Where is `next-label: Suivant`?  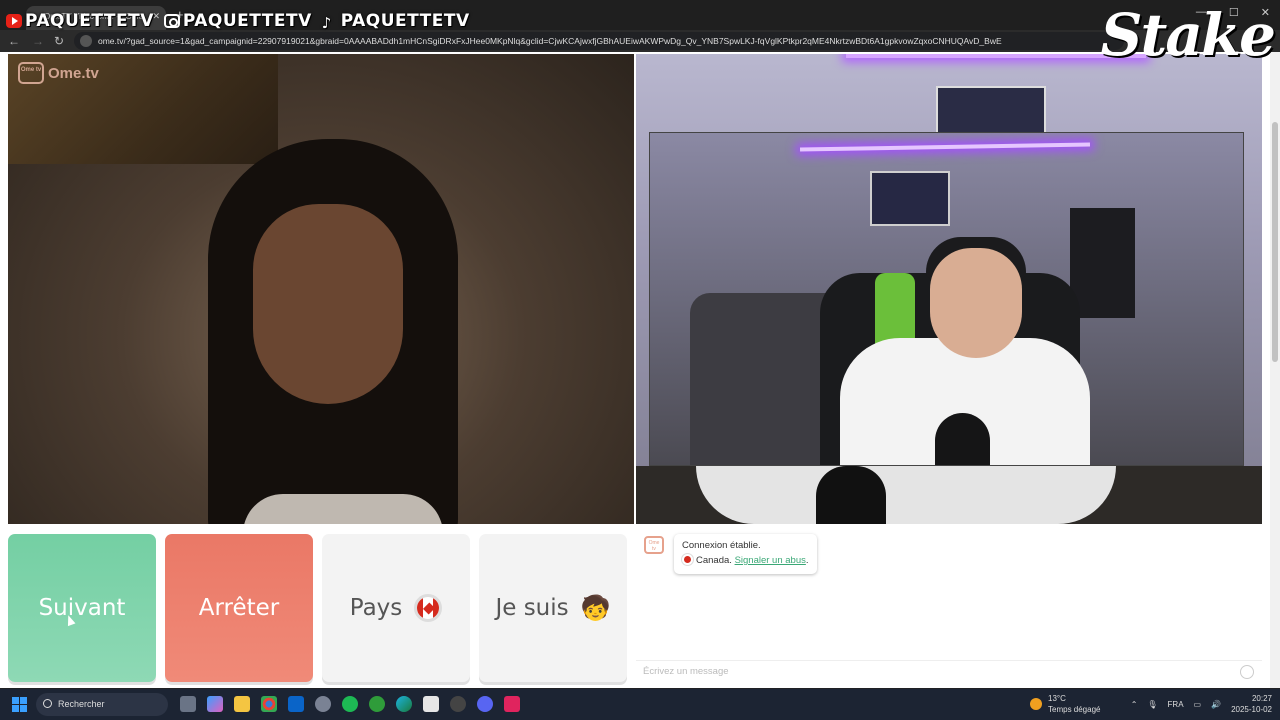 next-label: Suivant is located at coordinates (82, 608).